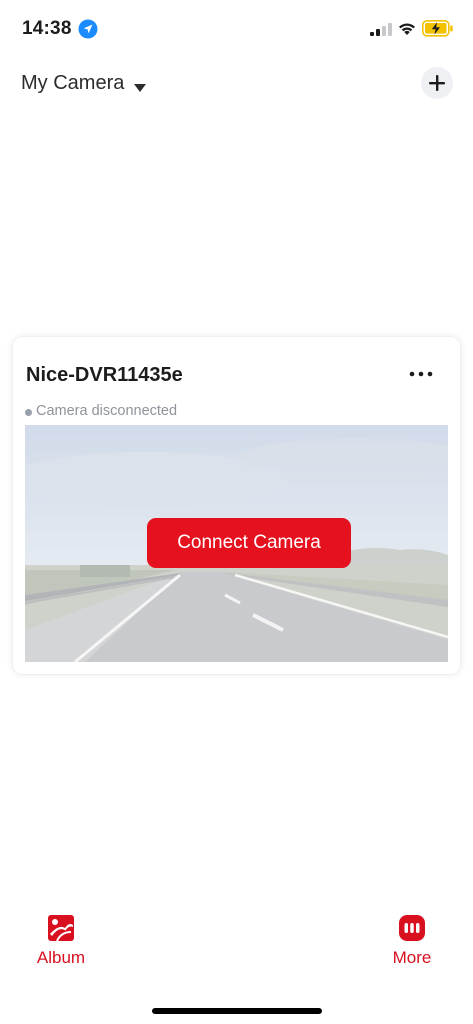 The height and width of the screenshot is (1024, 473). What do you see at coordinates (438, 31) in the screenshot?
I see `battery-charging-icon` at bounding box center [438, 31].